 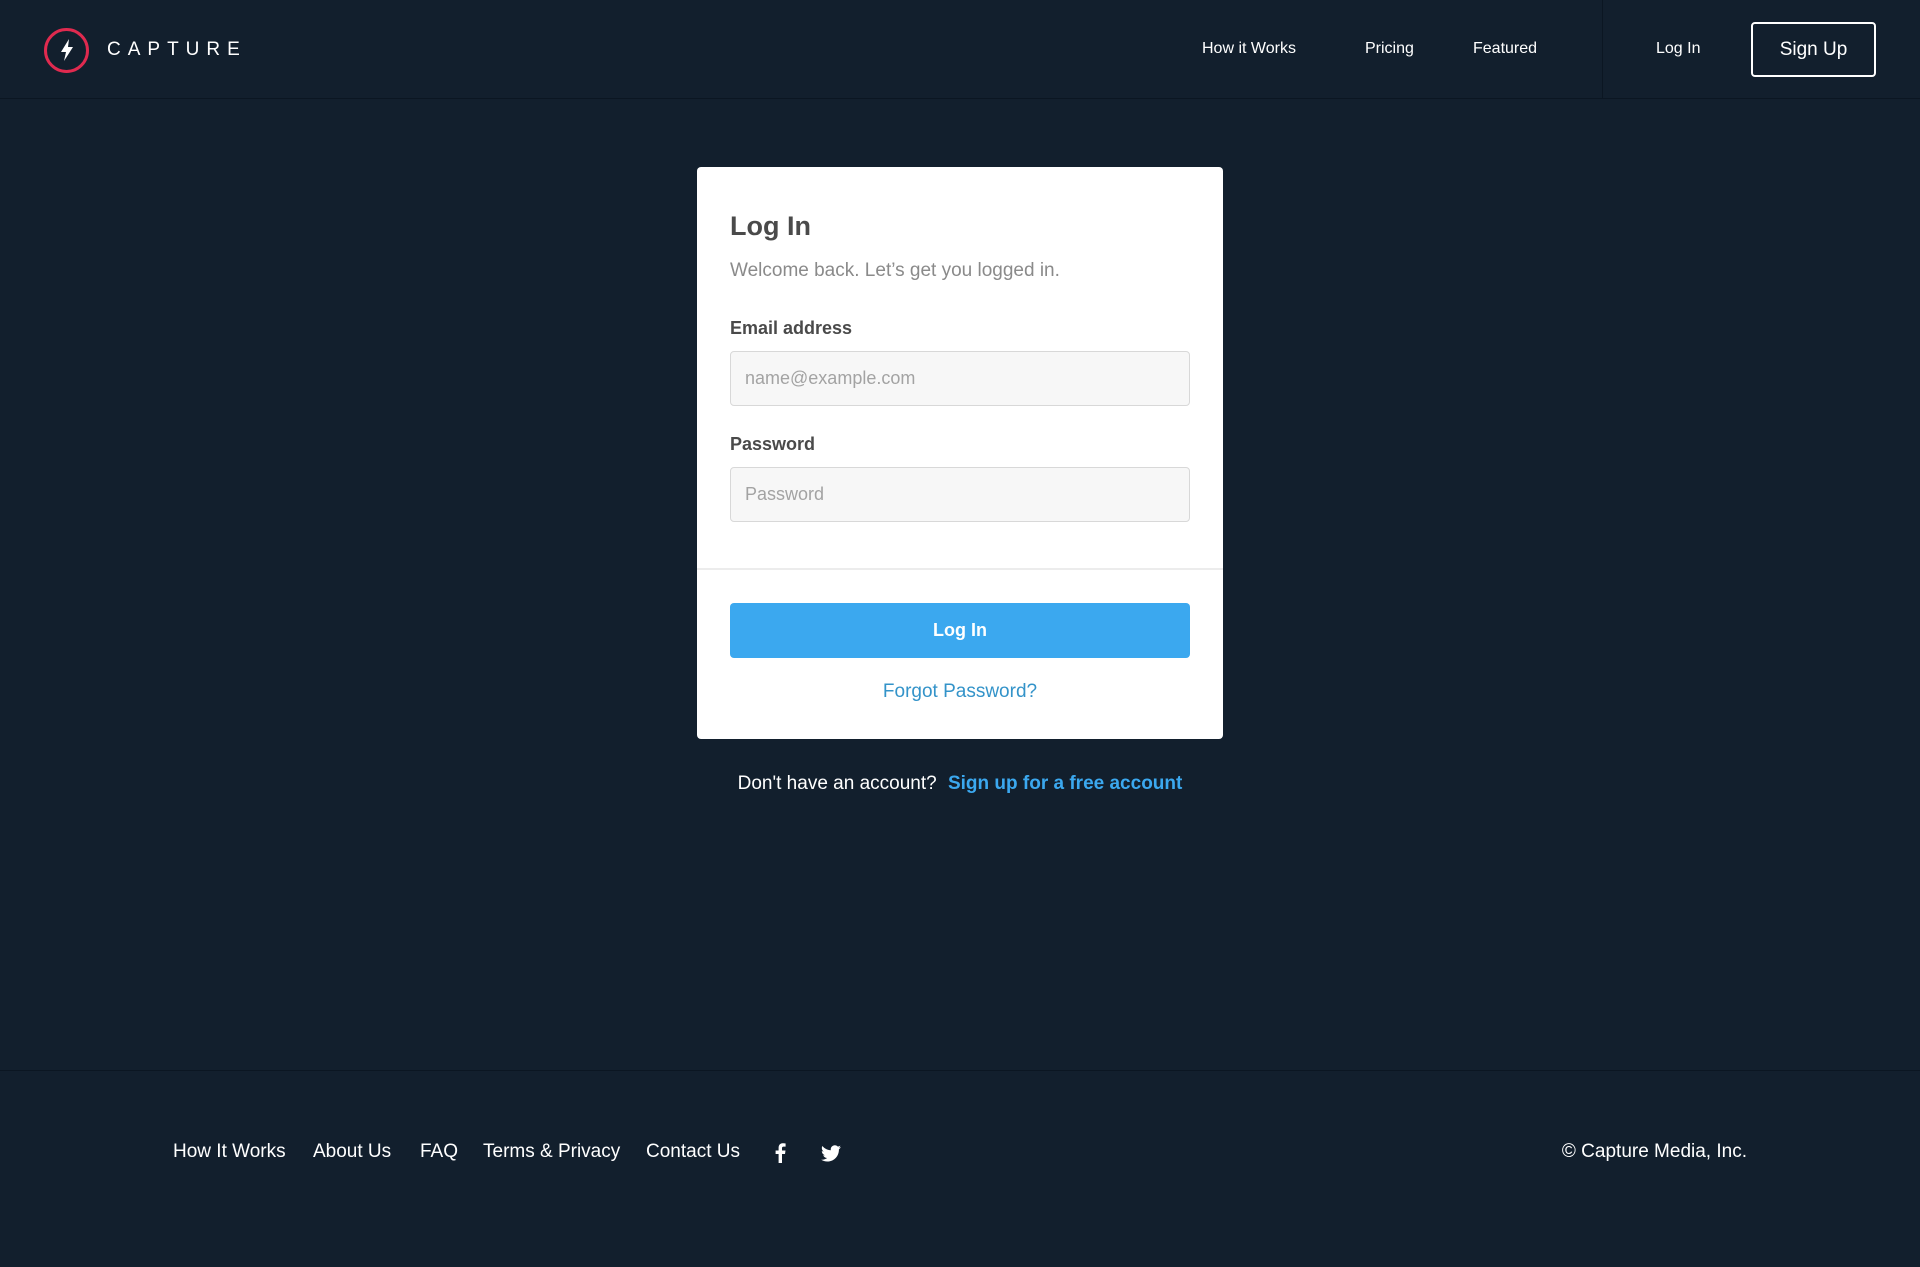 What do you see at coordinates (773, 444) in the screenshot?
I see `password-label: Password` at bounding box center [773, 444].